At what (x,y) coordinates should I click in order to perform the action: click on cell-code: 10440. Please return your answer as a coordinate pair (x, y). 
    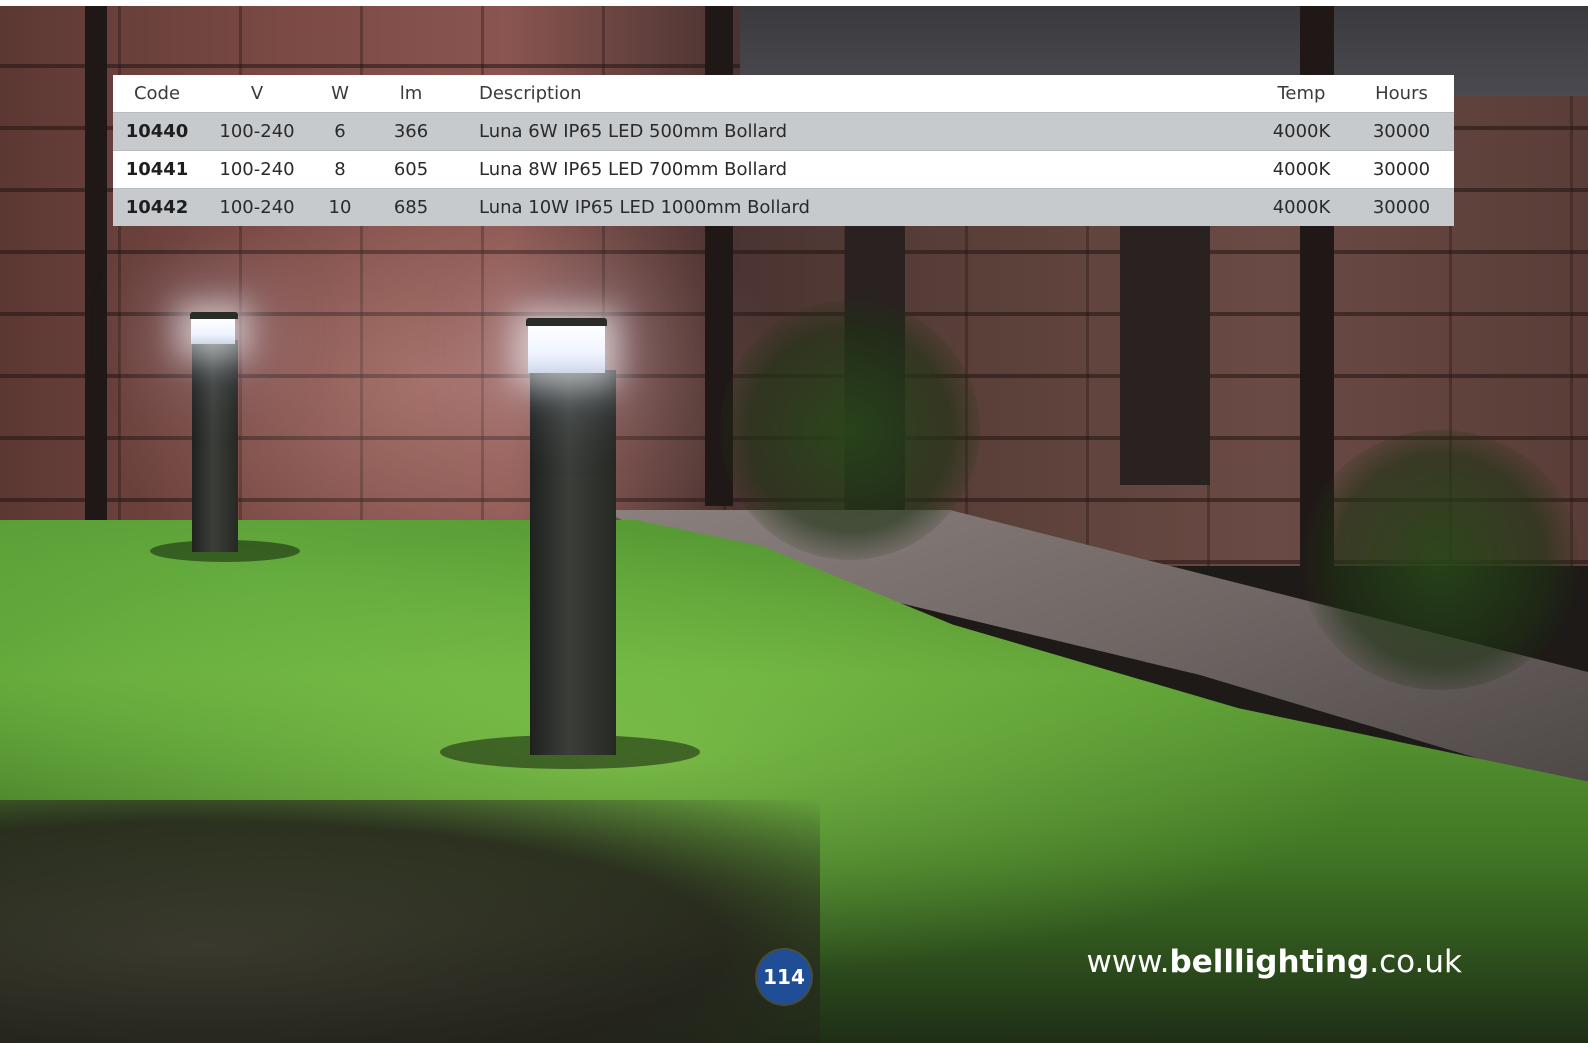
    Looking at the image, I should click on (157, 131).